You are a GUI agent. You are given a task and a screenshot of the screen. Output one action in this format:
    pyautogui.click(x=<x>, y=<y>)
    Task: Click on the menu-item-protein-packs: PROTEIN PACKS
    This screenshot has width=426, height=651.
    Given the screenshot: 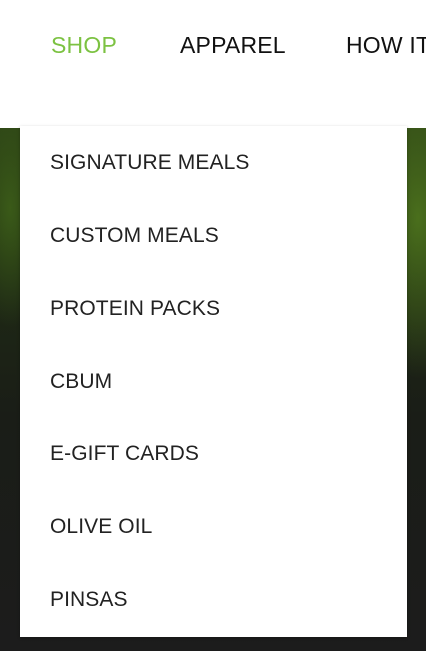 What is the action you would take?
    pyautogui.click(x=135, y=309)
    